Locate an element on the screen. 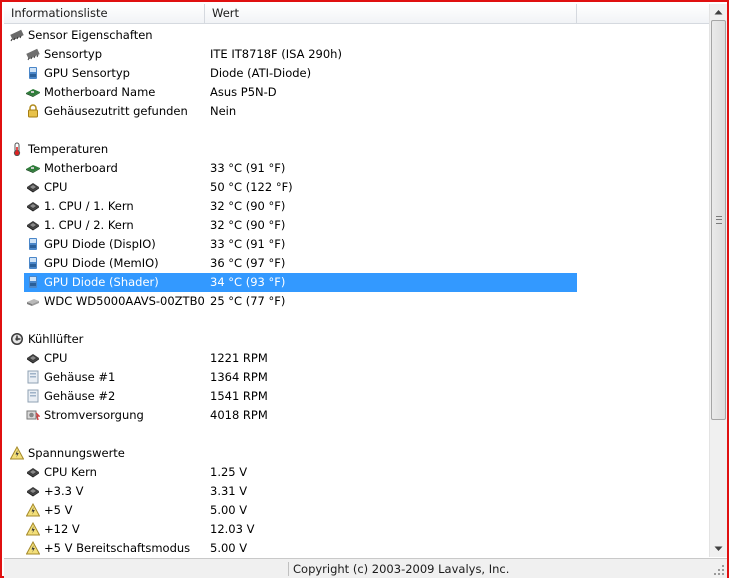 Image resolution: width=729 pixels, height=579 pixels. item-label: Motherboard Name is located at coordinates (100, 92).